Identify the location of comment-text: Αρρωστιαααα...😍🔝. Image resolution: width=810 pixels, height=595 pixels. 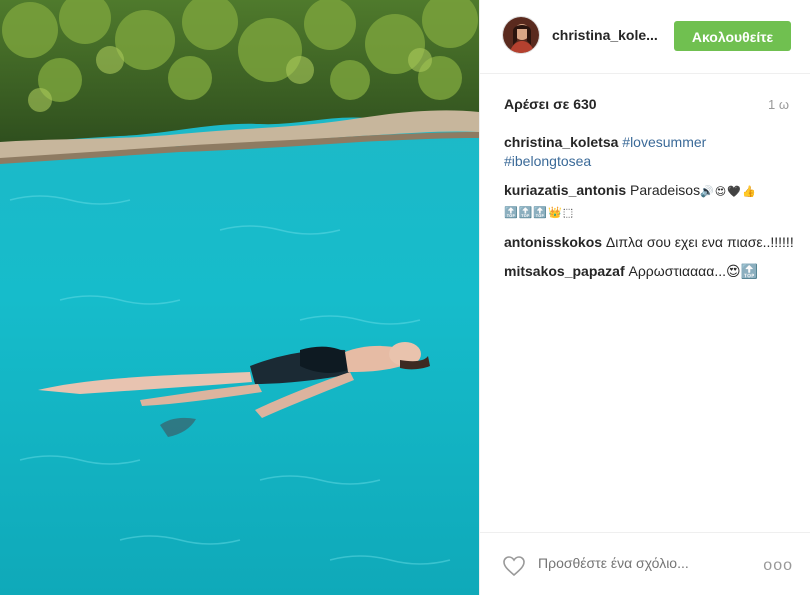
(693, 271).